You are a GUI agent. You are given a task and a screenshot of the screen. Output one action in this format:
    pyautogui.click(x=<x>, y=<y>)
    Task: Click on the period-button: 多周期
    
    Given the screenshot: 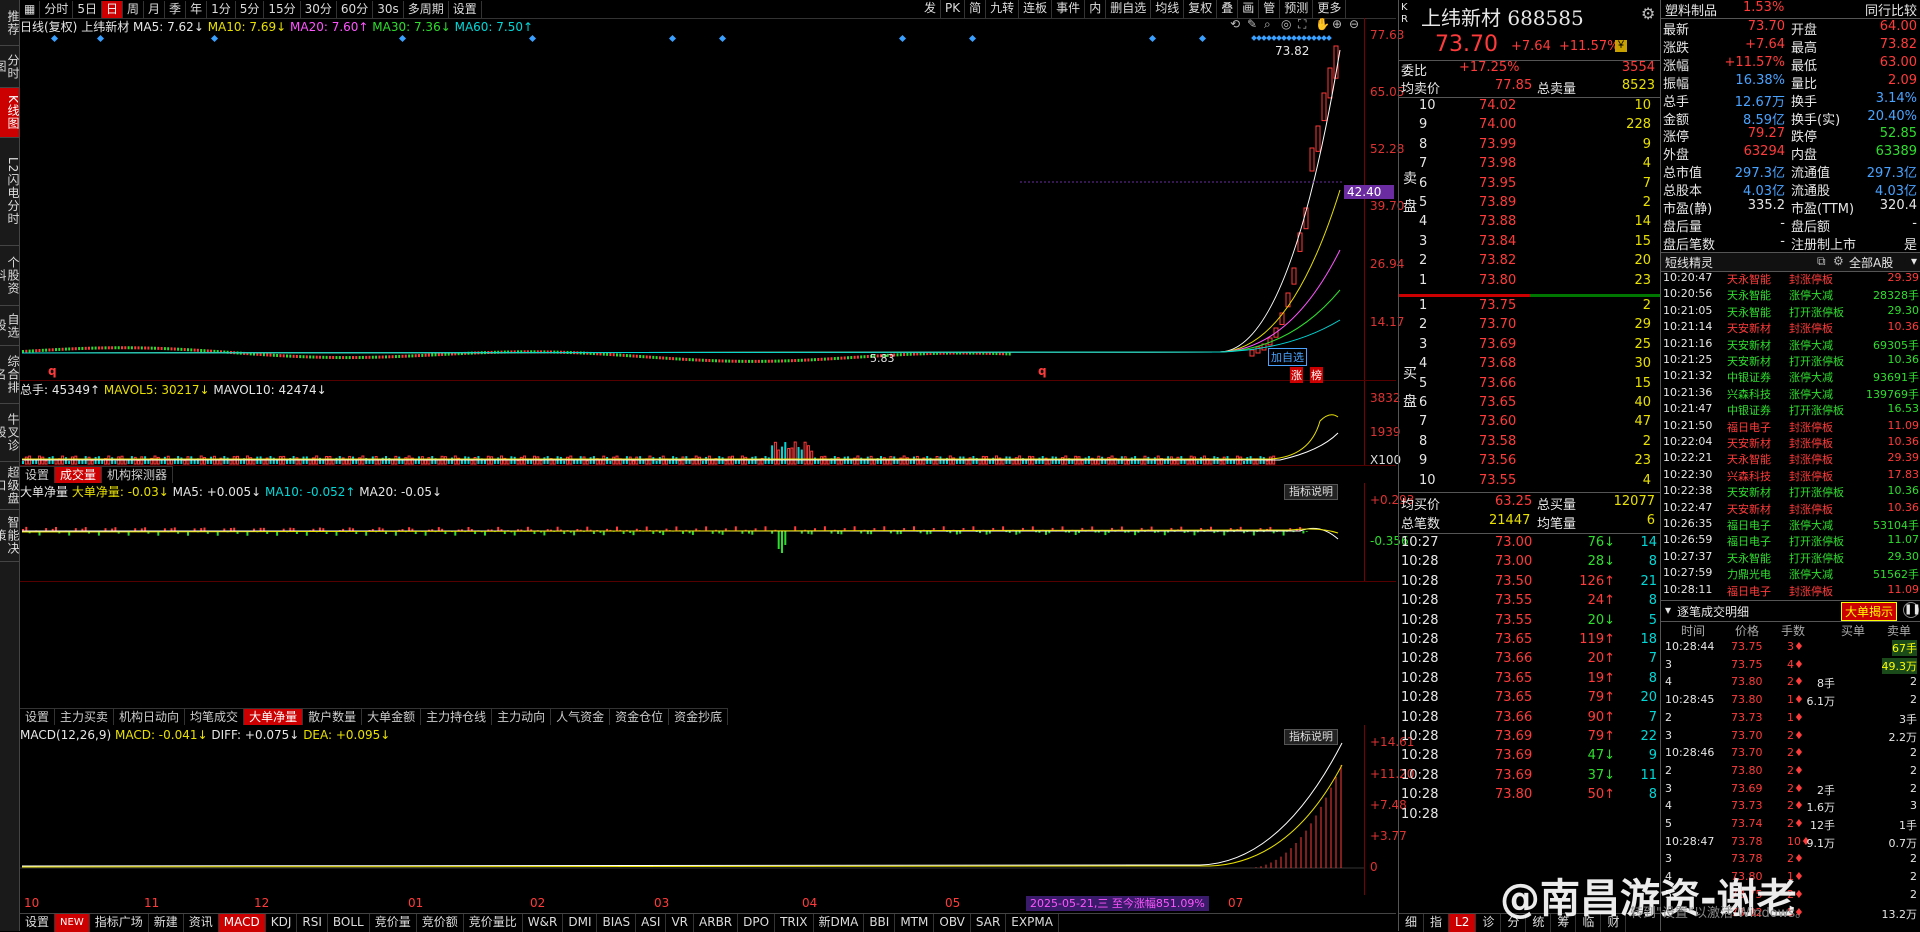 What is the action you would take?
    pyautogui.click(x=426, y=9)
    